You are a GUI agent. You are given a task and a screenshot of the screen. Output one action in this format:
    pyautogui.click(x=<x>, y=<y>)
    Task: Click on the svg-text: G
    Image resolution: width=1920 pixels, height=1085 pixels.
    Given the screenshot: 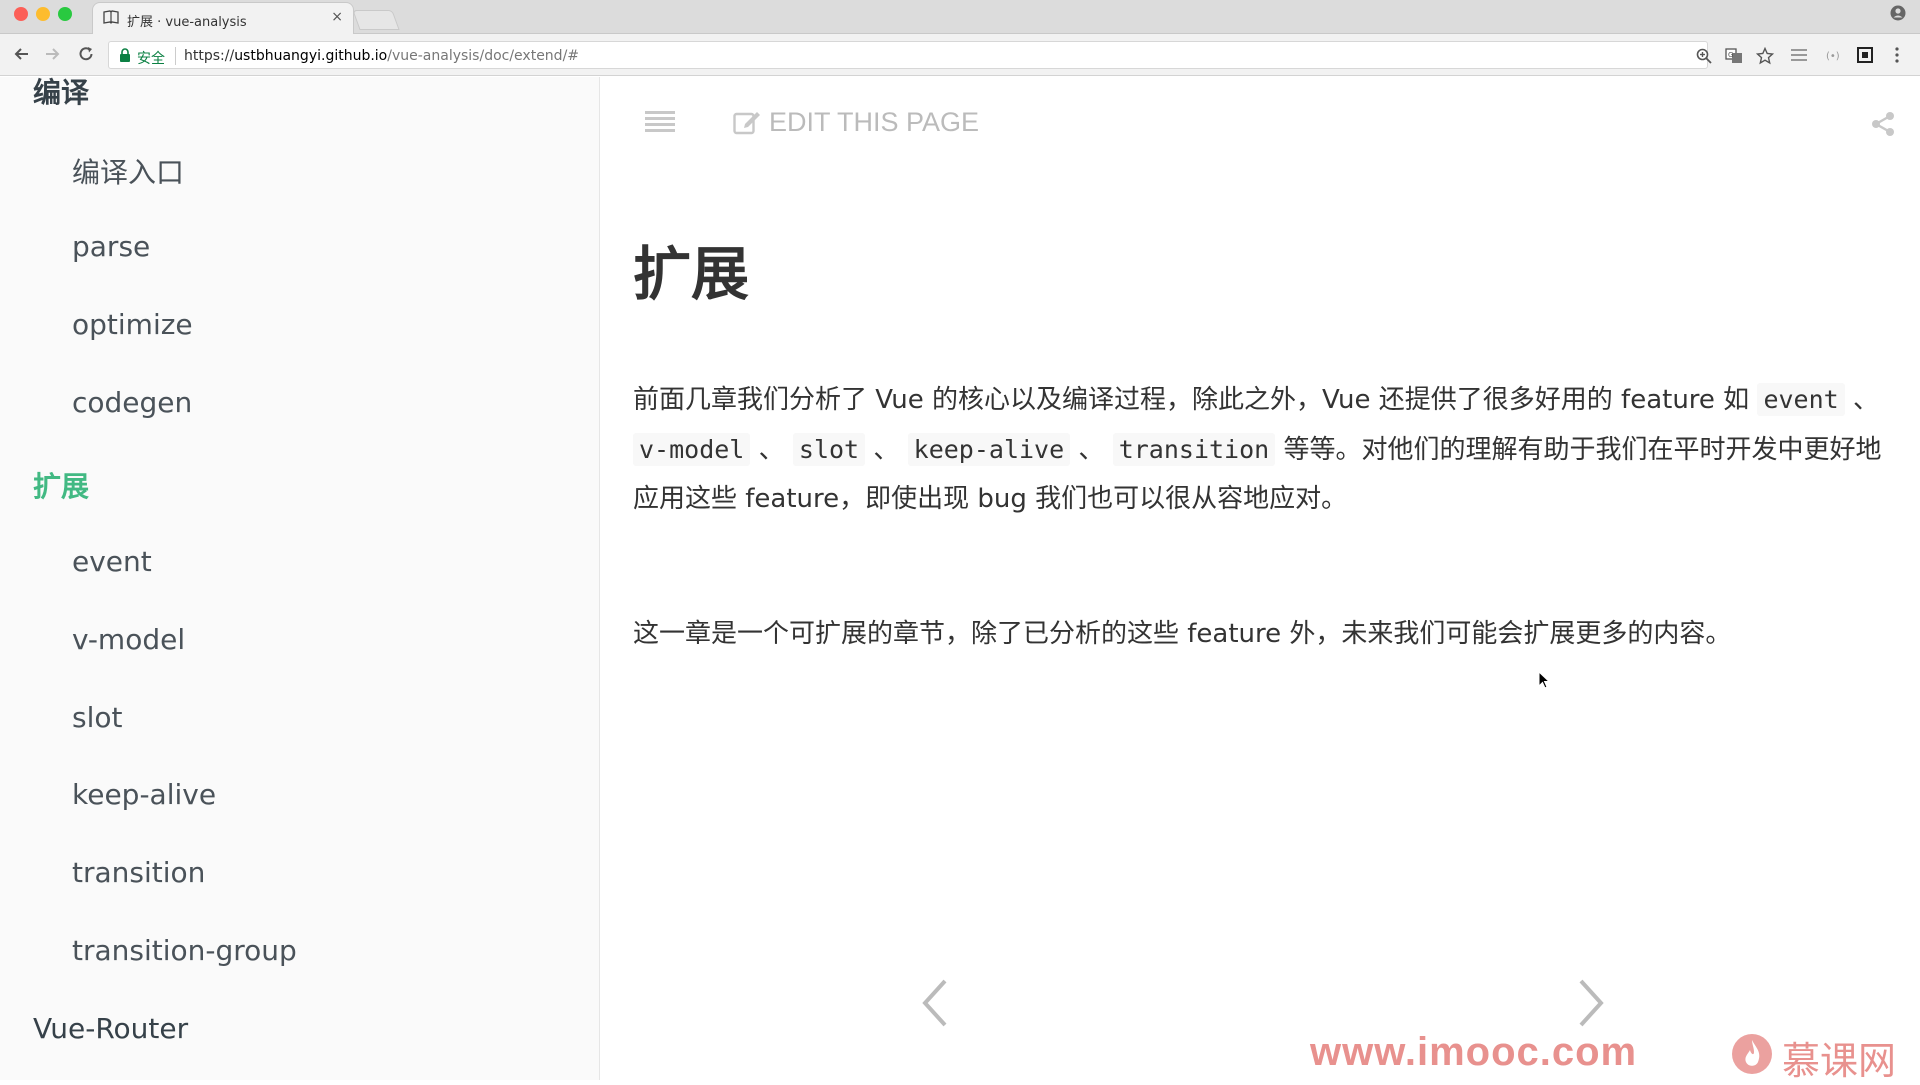 What is the action you would take?
    pyautogui.click(x=1730, y=55)
    